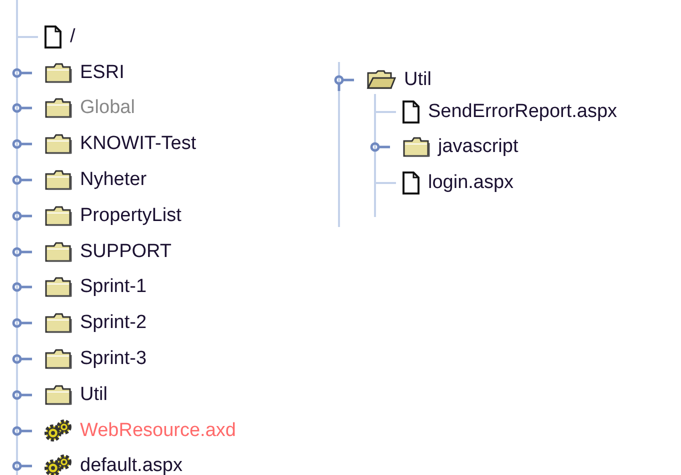  I want to click on tree-item: Sprint-2, so click(113, 323).